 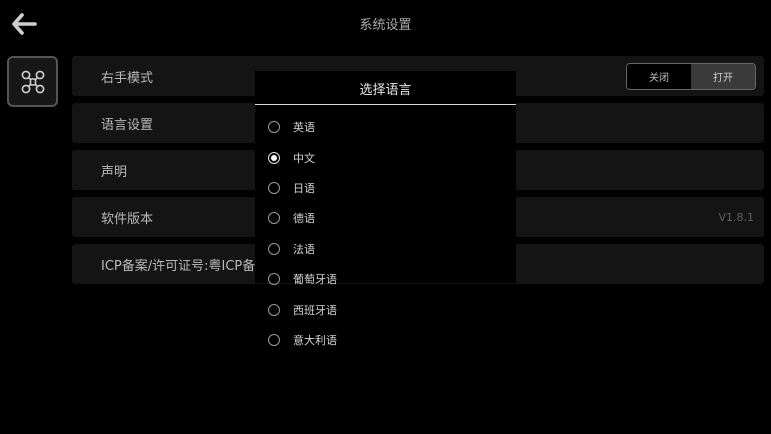 I want to click on page-title: 系统设置, so click(x=385, y=25).